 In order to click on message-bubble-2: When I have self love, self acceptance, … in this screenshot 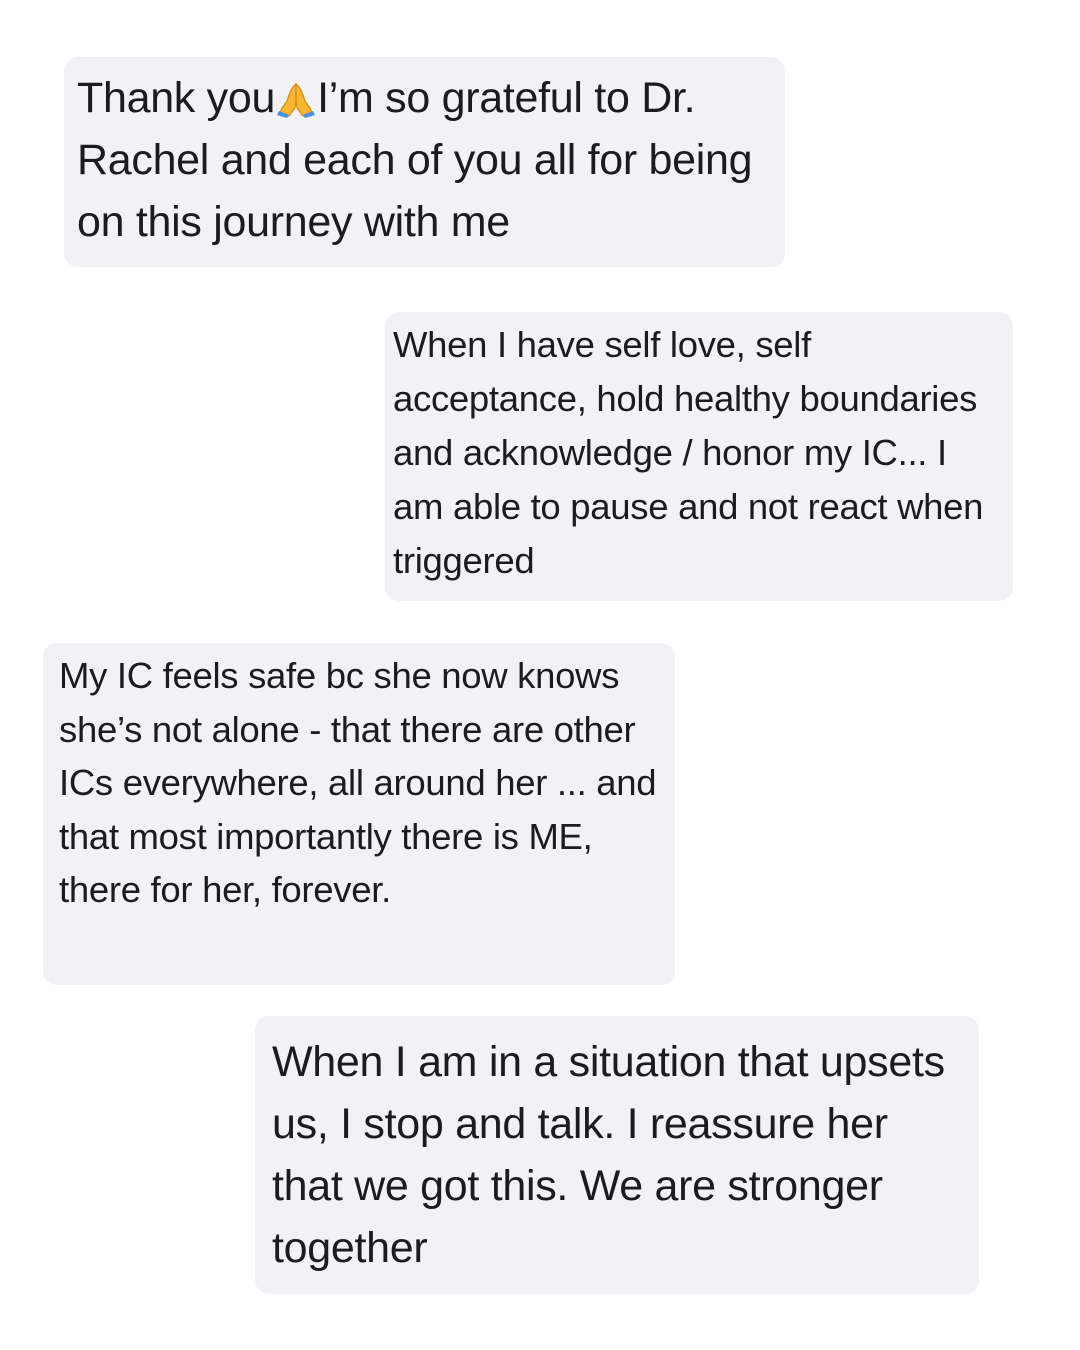, I will do `click(699, 456)`.